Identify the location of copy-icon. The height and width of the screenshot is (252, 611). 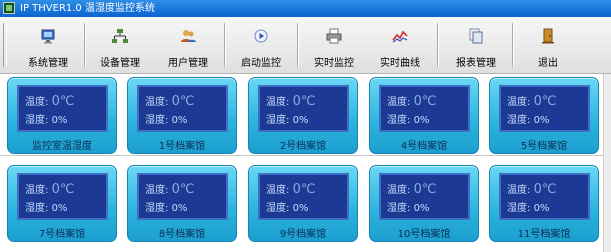
(476, 36).